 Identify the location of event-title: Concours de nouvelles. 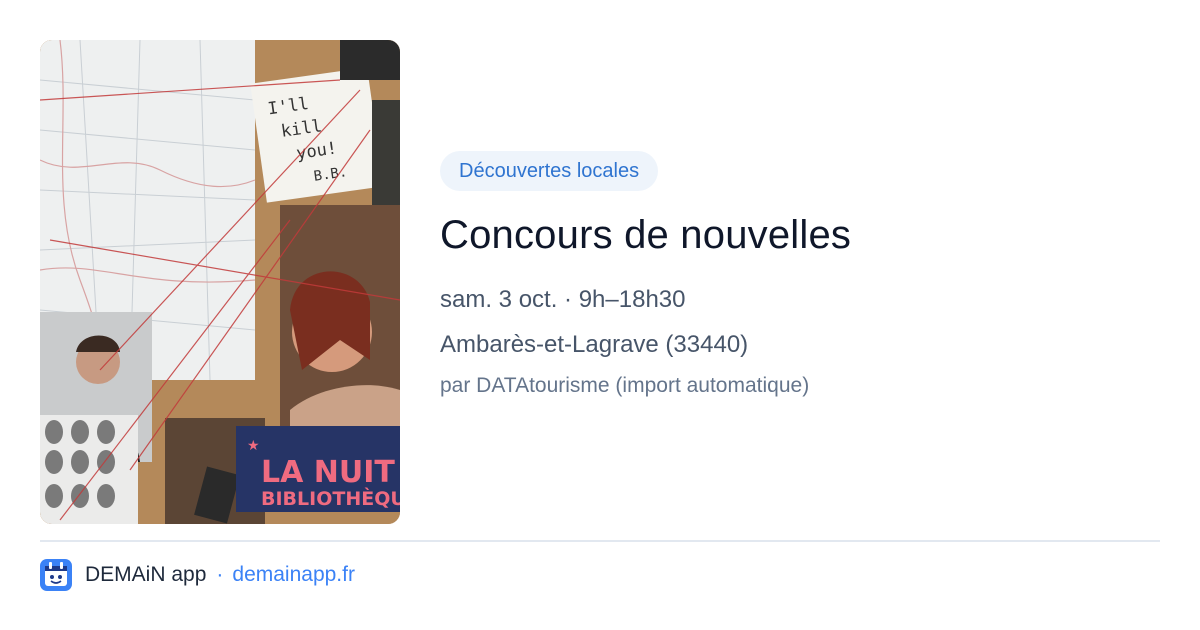
(646, 235).